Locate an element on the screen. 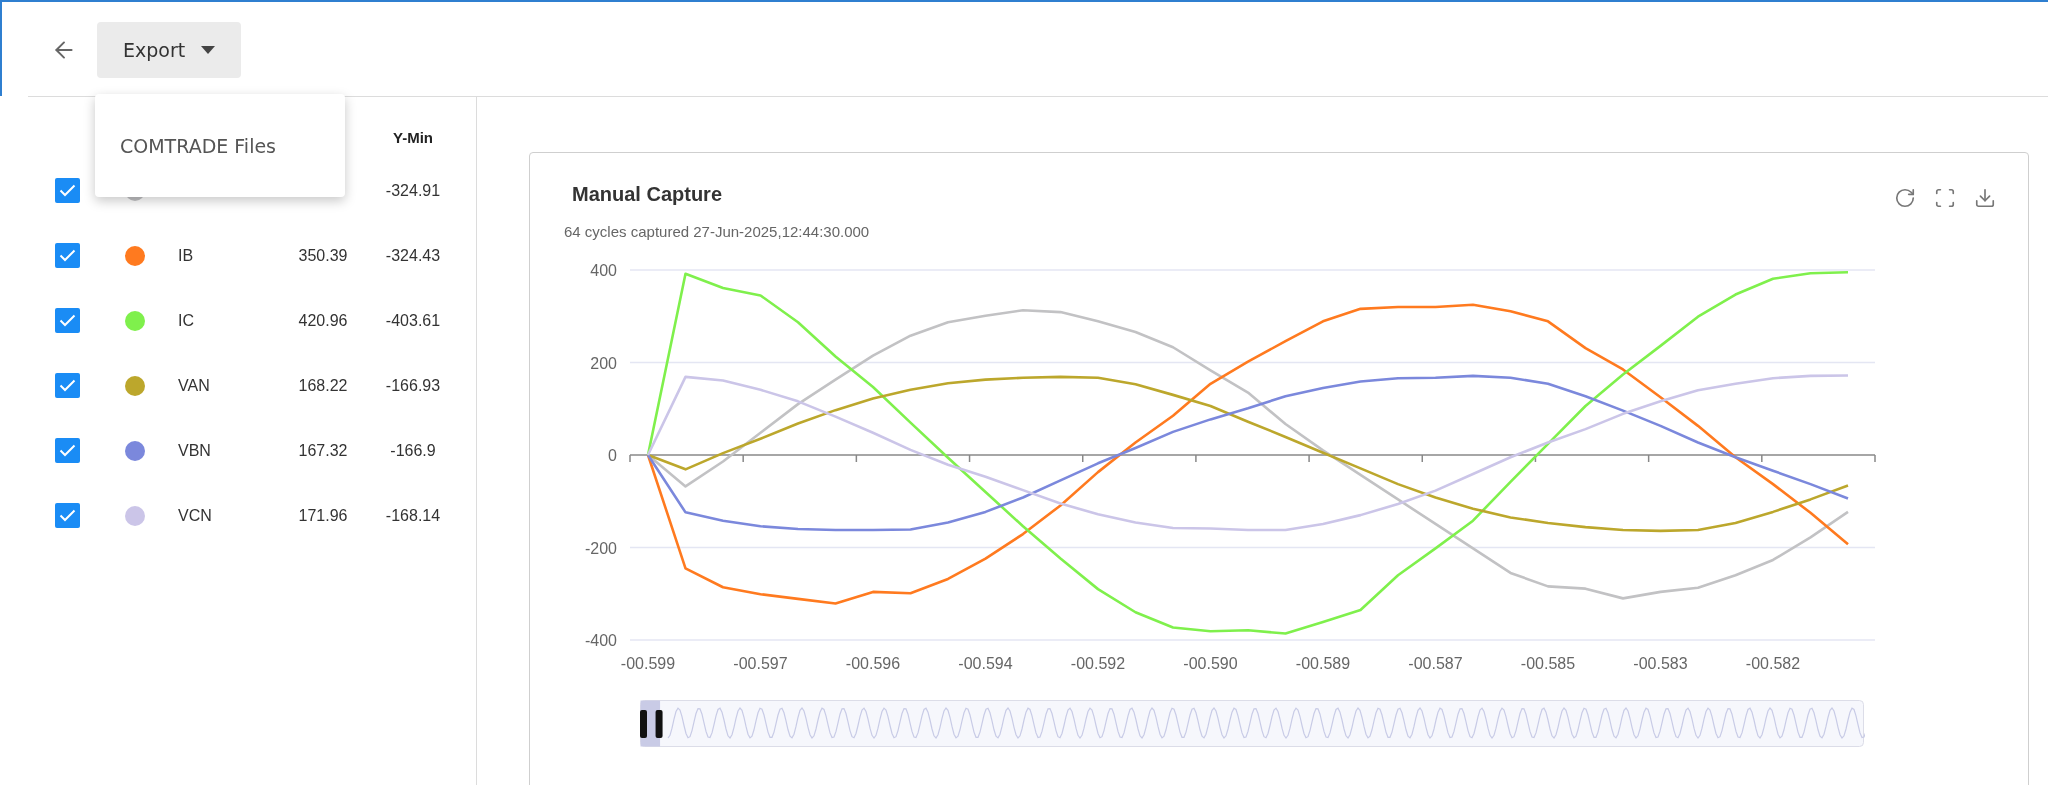 The height and width of the screenshot is (785, 2048). y-tick-label: 200 is located at coordinates (603, 363).